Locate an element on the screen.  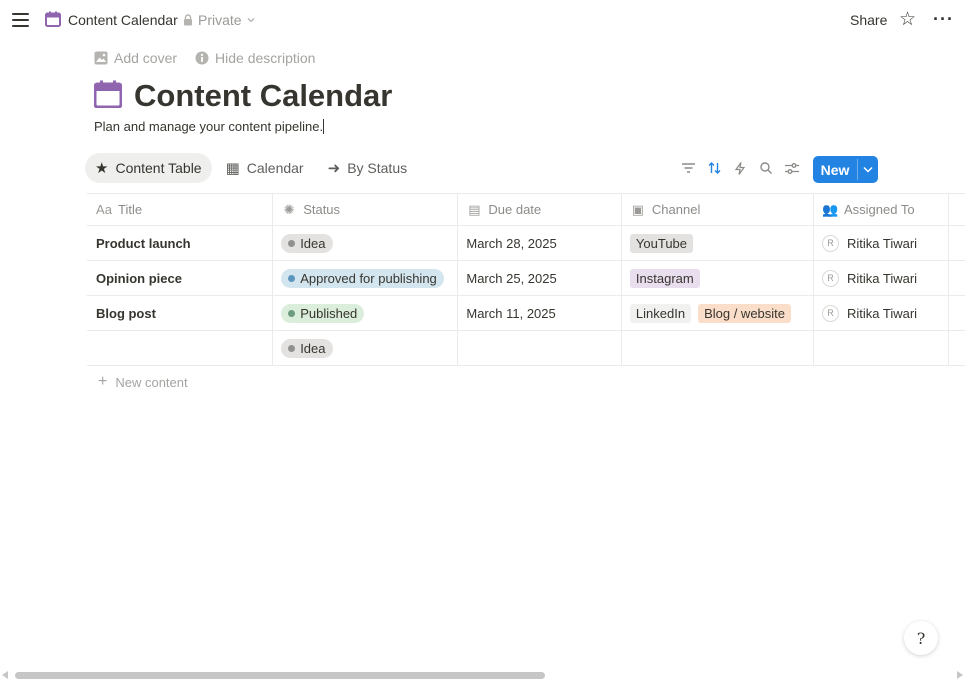
tab-calendar: ▦ Calendar is located at coordinates (265, 168).